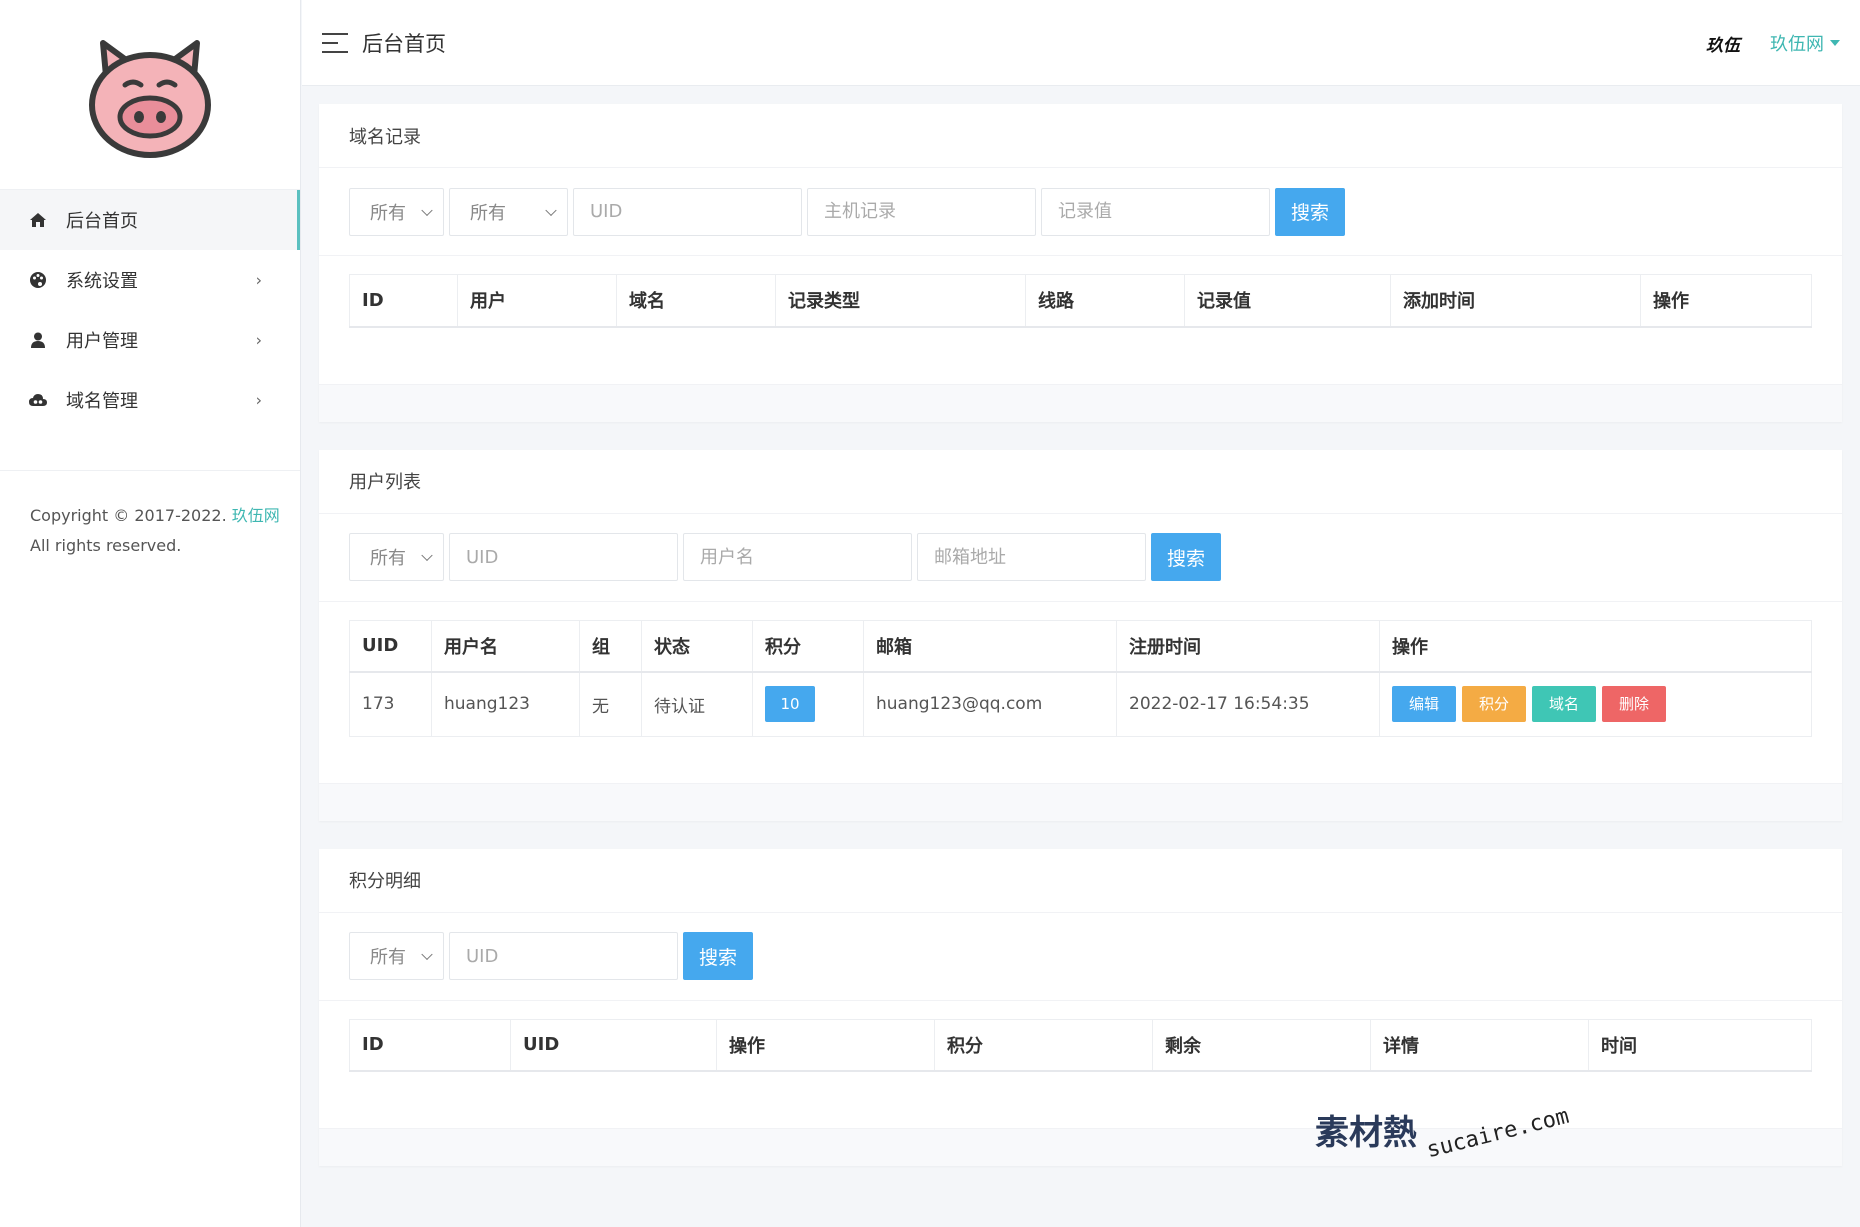 The height and width of the screenshot is (1227, 1860). Describe the element at coordinates (1494, 704) in the screenshot. I see `score-button: 积分` at that location.